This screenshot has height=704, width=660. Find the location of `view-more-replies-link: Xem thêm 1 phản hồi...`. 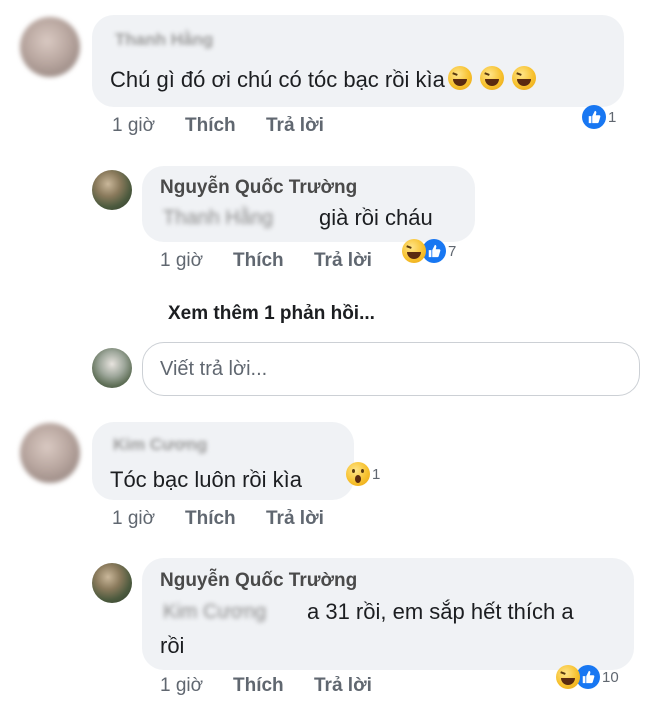

view-more-replies-link: Xem thêm 1 phản hồi... is located at coordinates (271, 314).